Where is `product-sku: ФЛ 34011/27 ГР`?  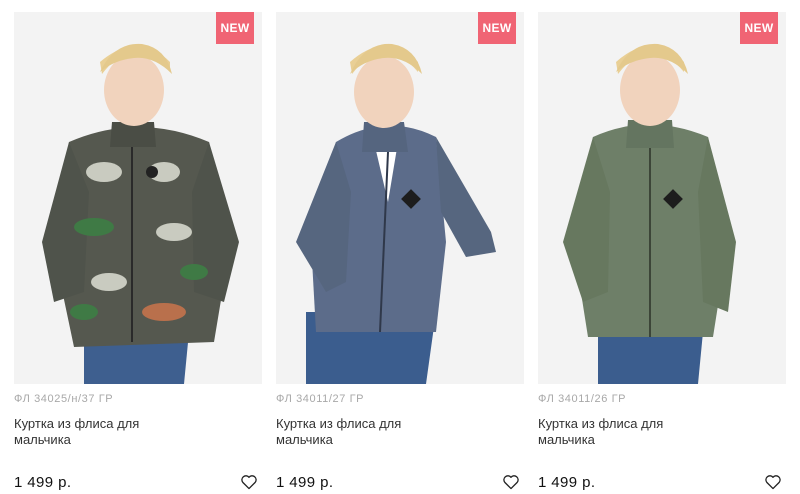 product-sku: ФЛ 34011/27 ГР is located at coordinates (320, 399).